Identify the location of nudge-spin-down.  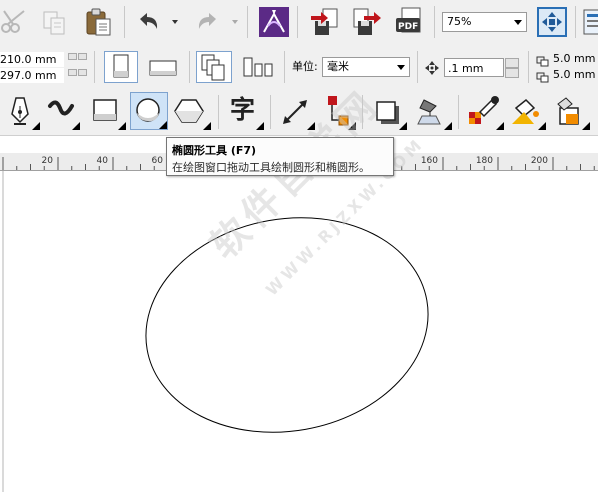
(512, 73).